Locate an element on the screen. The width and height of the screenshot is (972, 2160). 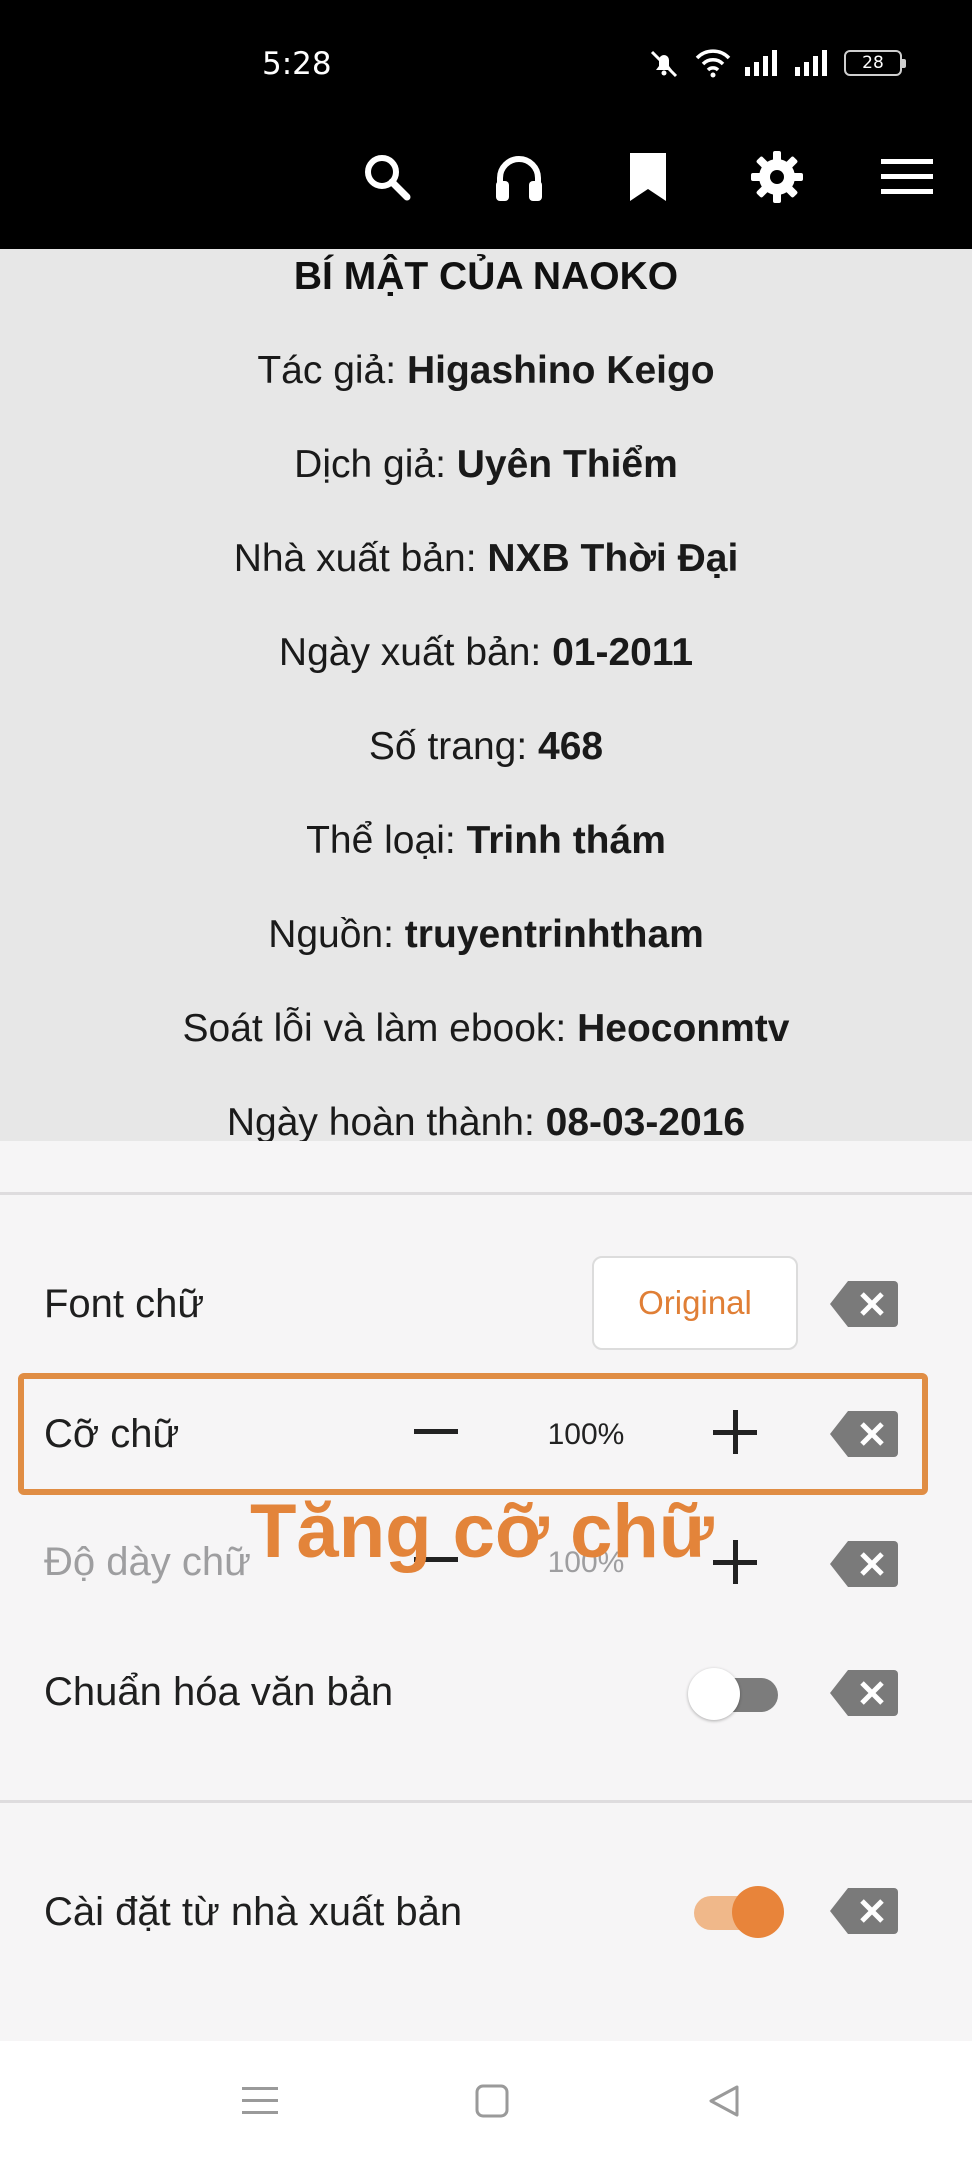
status-icons: 28 is located at coordinates (776, 63).